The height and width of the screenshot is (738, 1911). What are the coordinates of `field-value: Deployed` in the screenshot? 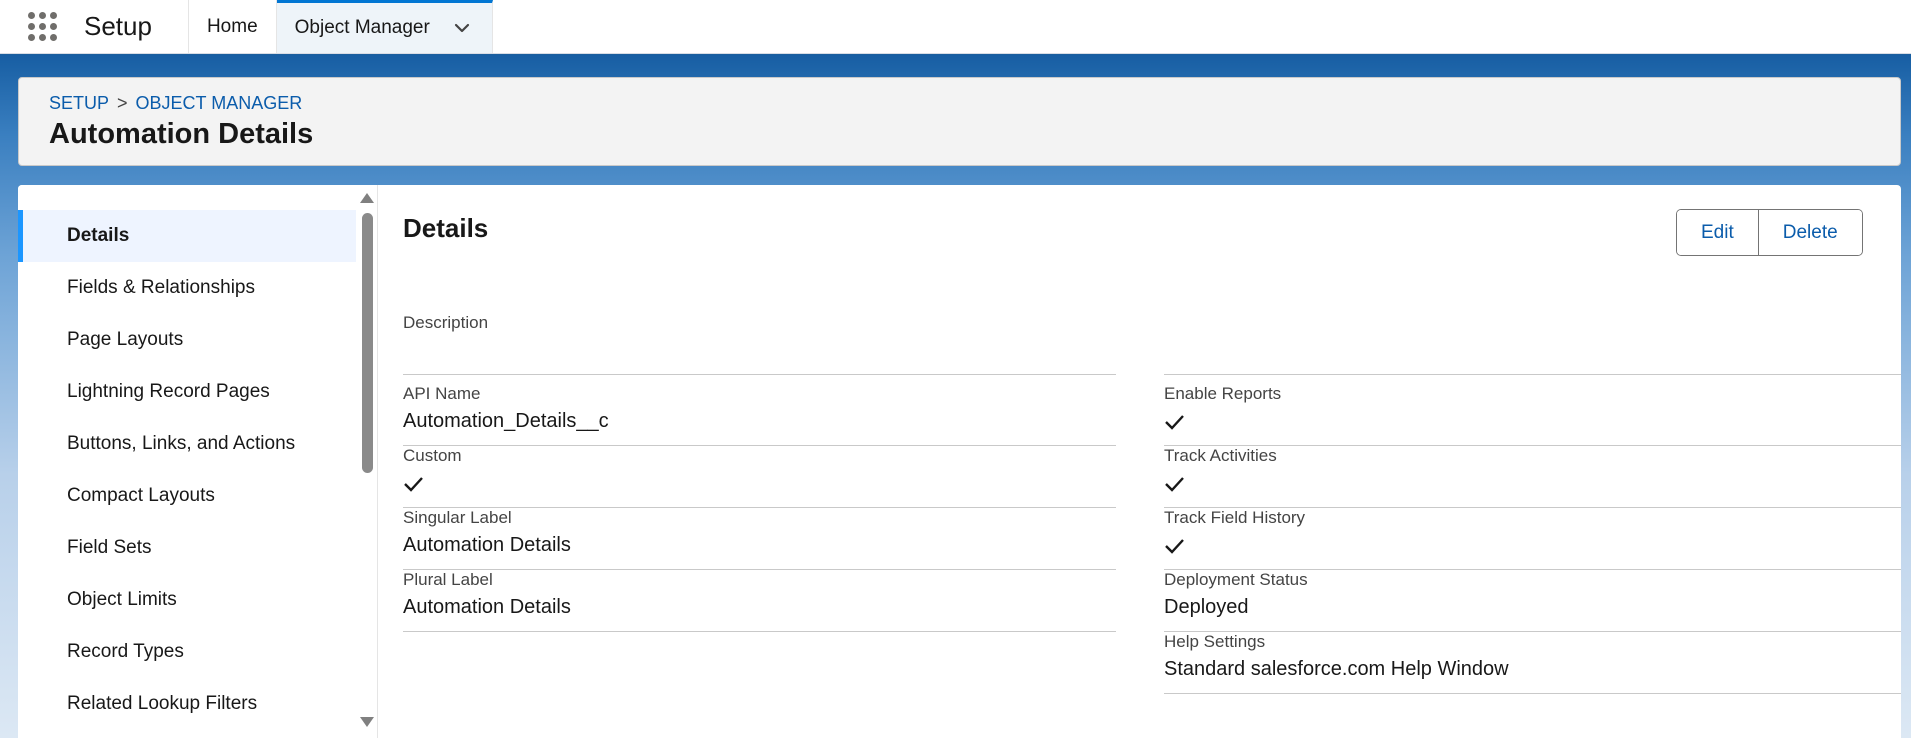 It's located at (1206, 607).